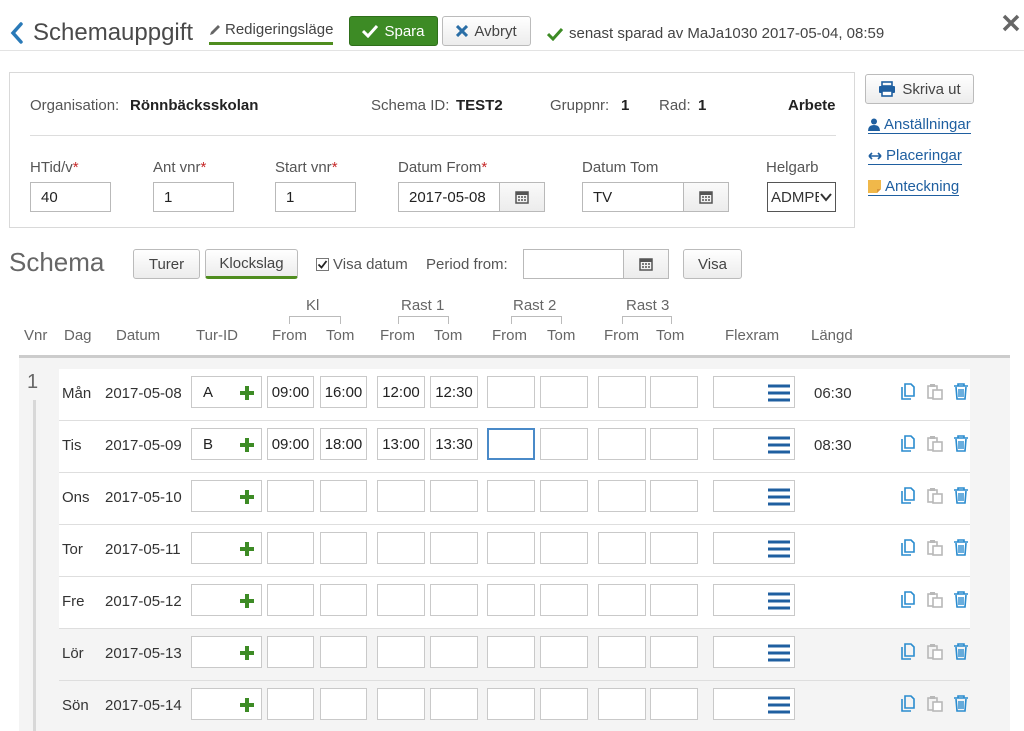 Image resolution: width=1024 pixels, height=731 pixels. What do you see at coordinates (17, 33) in the screenshot?
I see `chevron-left-icon` at bounding box center [17, 33].